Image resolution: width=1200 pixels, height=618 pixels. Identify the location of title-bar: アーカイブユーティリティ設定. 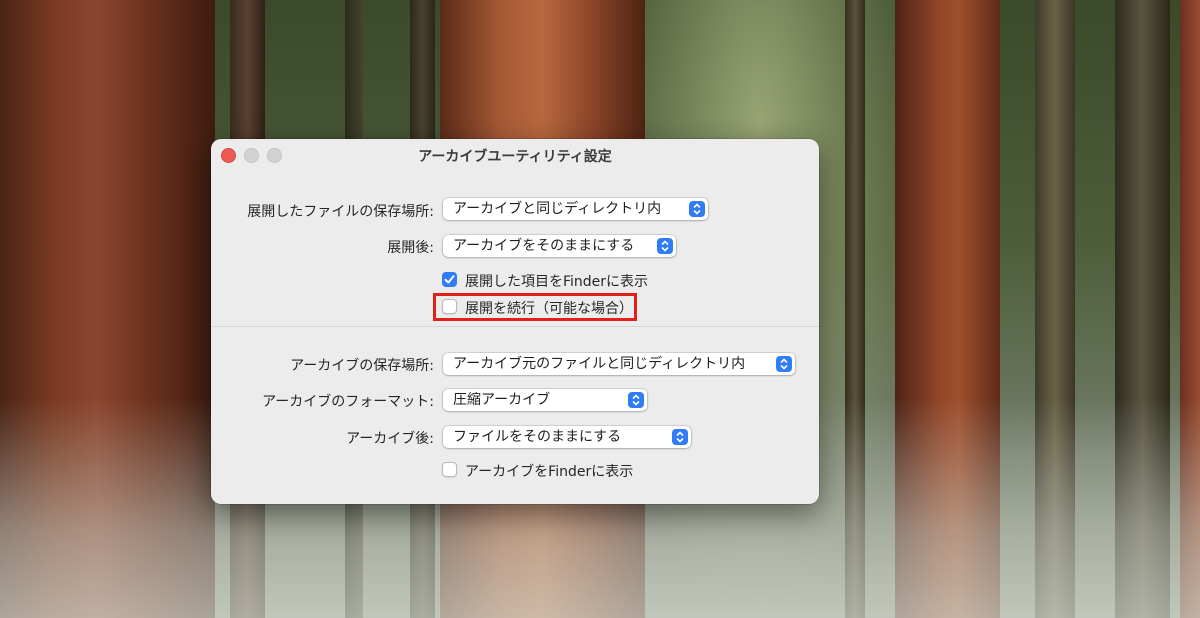
(515, 155).